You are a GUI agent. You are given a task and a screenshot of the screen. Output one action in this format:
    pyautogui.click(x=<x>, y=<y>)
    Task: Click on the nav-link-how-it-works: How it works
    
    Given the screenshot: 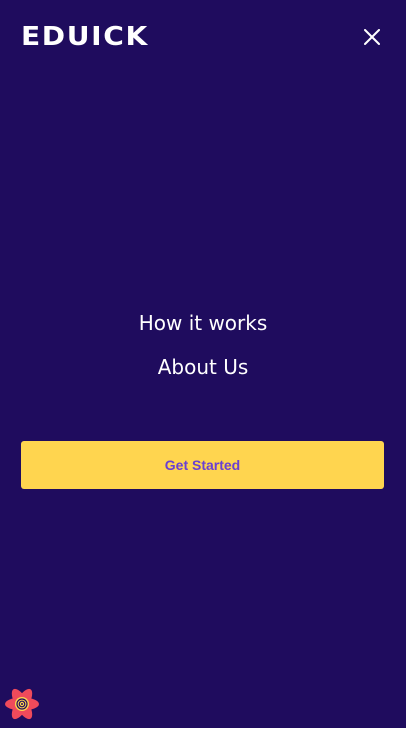 What is the action you would take?
    pyautogui.click(x=203, y=323)
    